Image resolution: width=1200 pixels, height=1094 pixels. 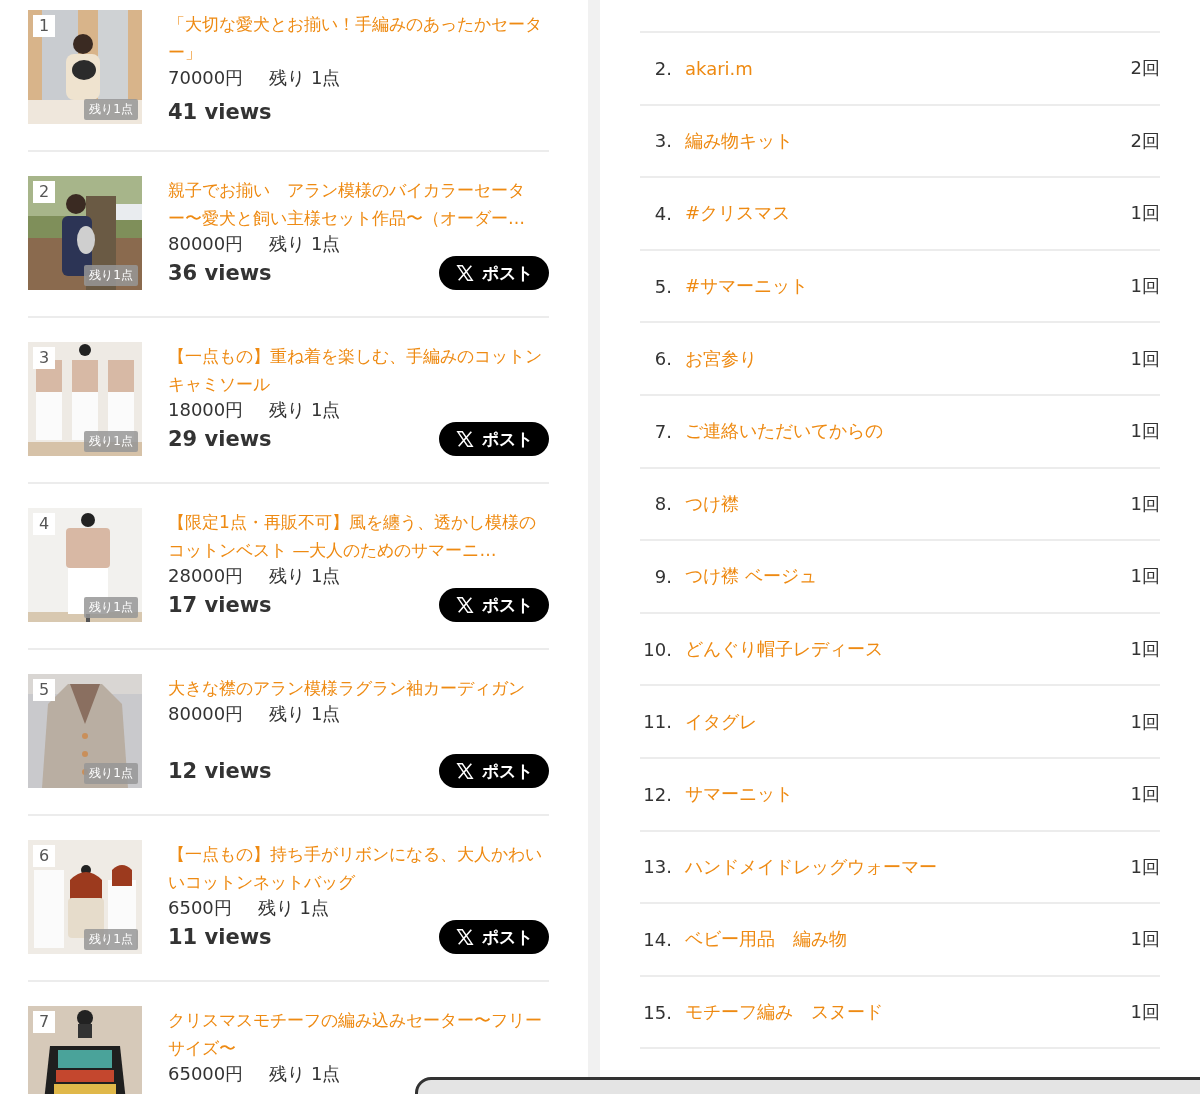 I want to click on rank-number: 2, so click(x=44, y=192).